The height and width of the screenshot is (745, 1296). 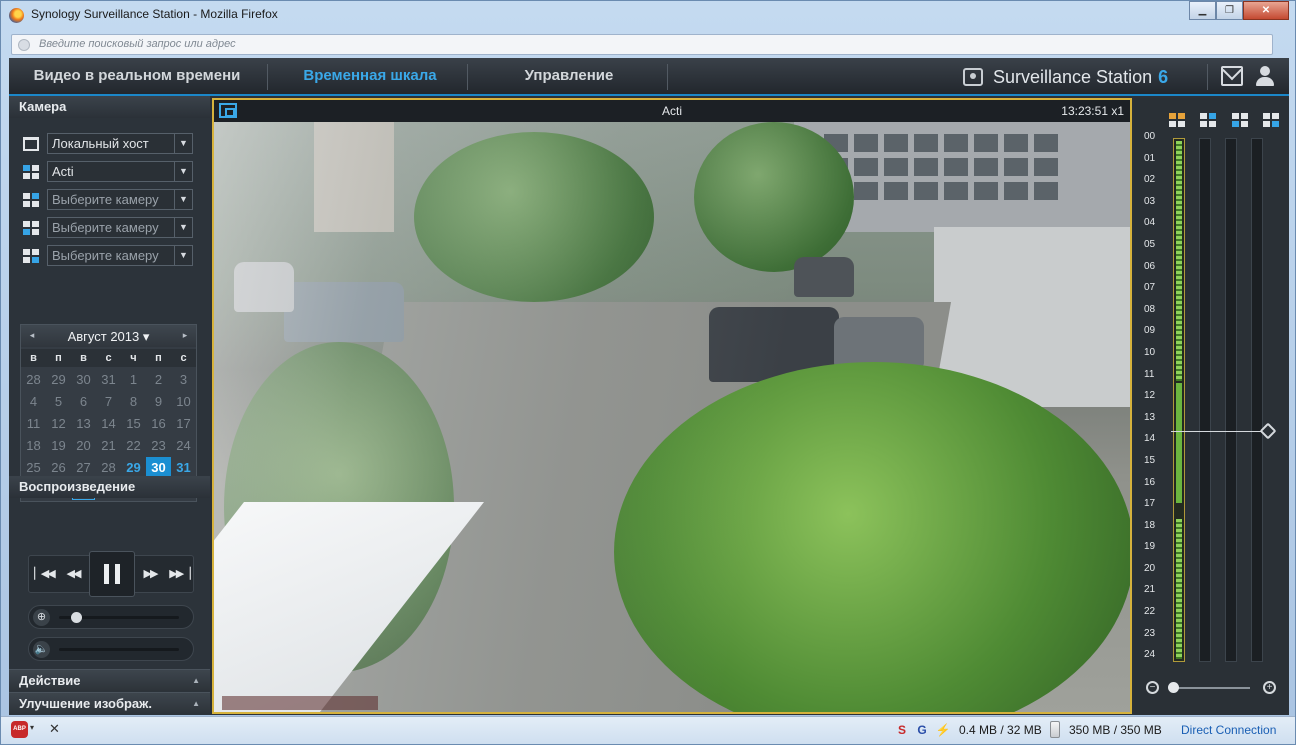 I want to click on camera-select-1: Acti ▼, so click(x=120, y=171).